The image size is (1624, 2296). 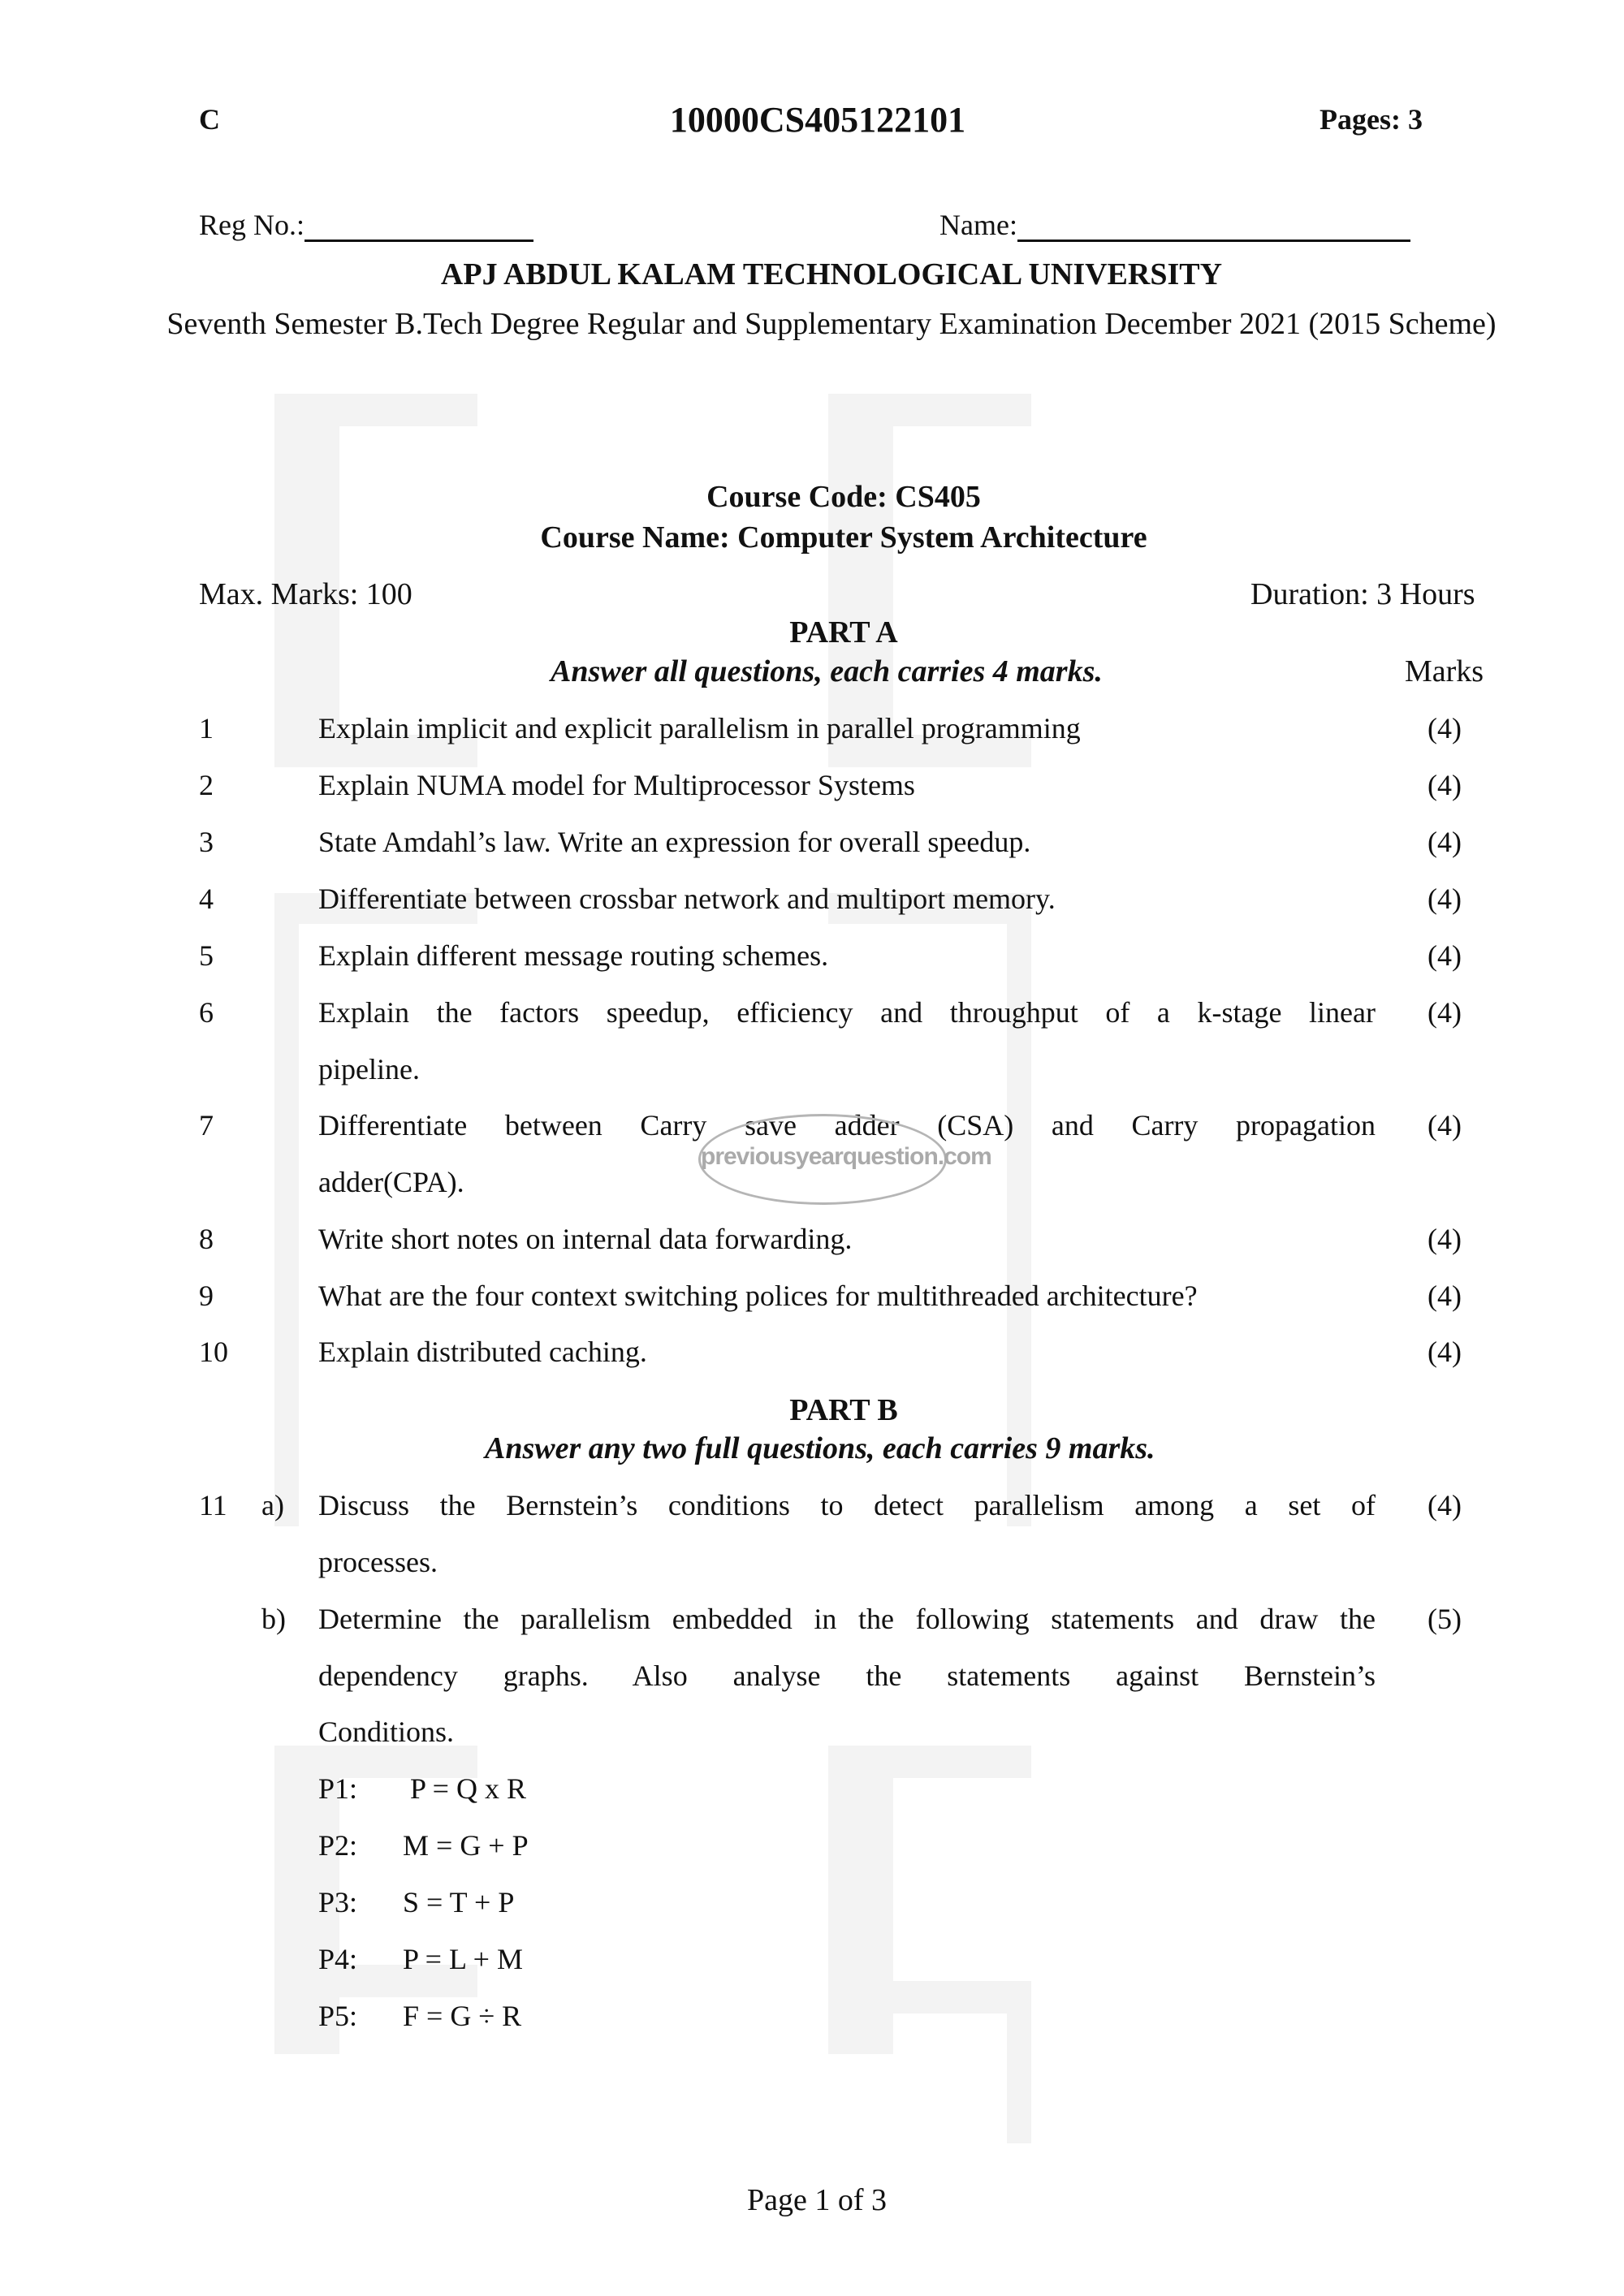 I want to click on question-text-line2: pipeline., so click(x=369, y=1069).